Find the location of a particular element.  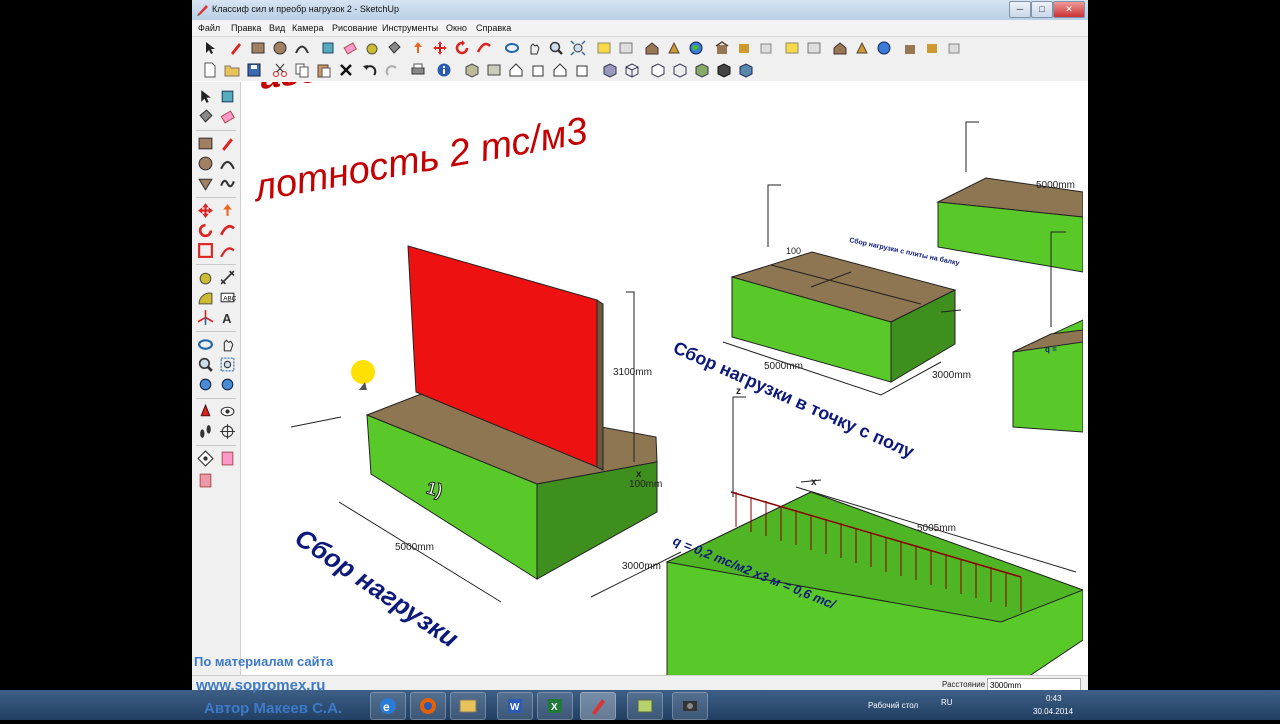

look-around-tool-icon is located at coordinates (227, 411).